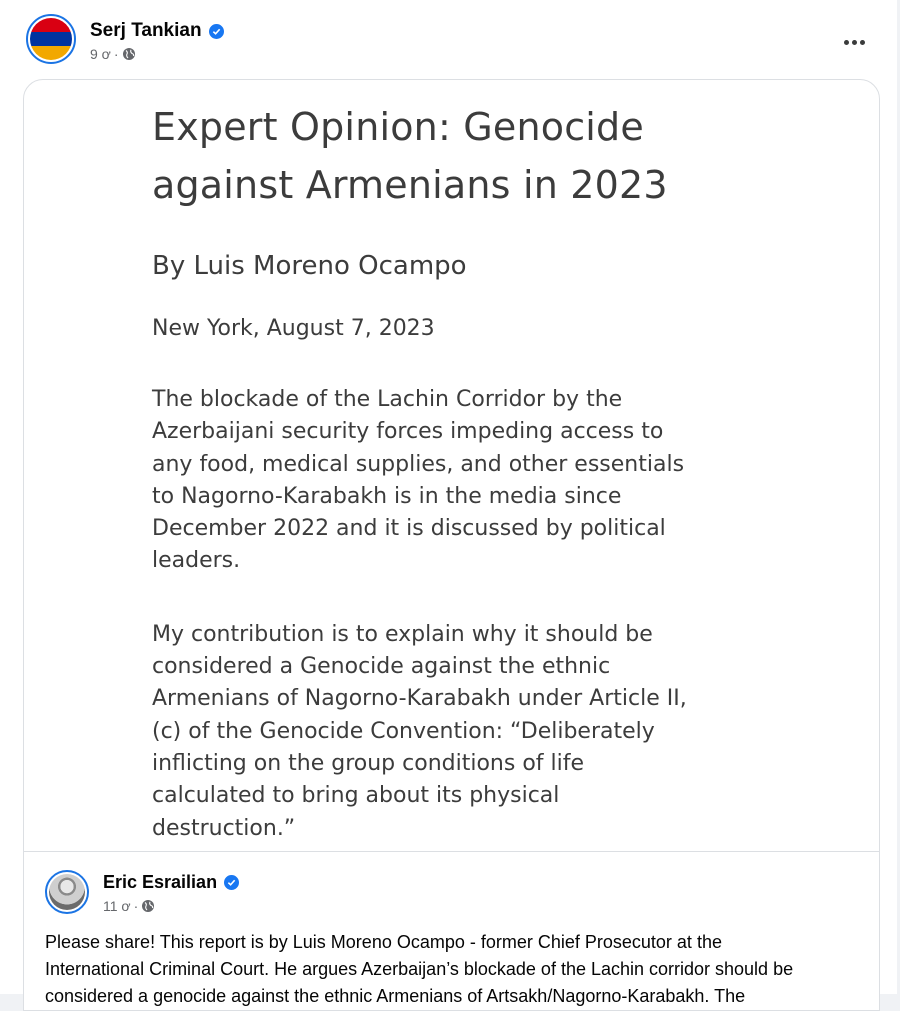  I want to click on quoted-post-timestamp: 11 ơ, so click(117, 906).